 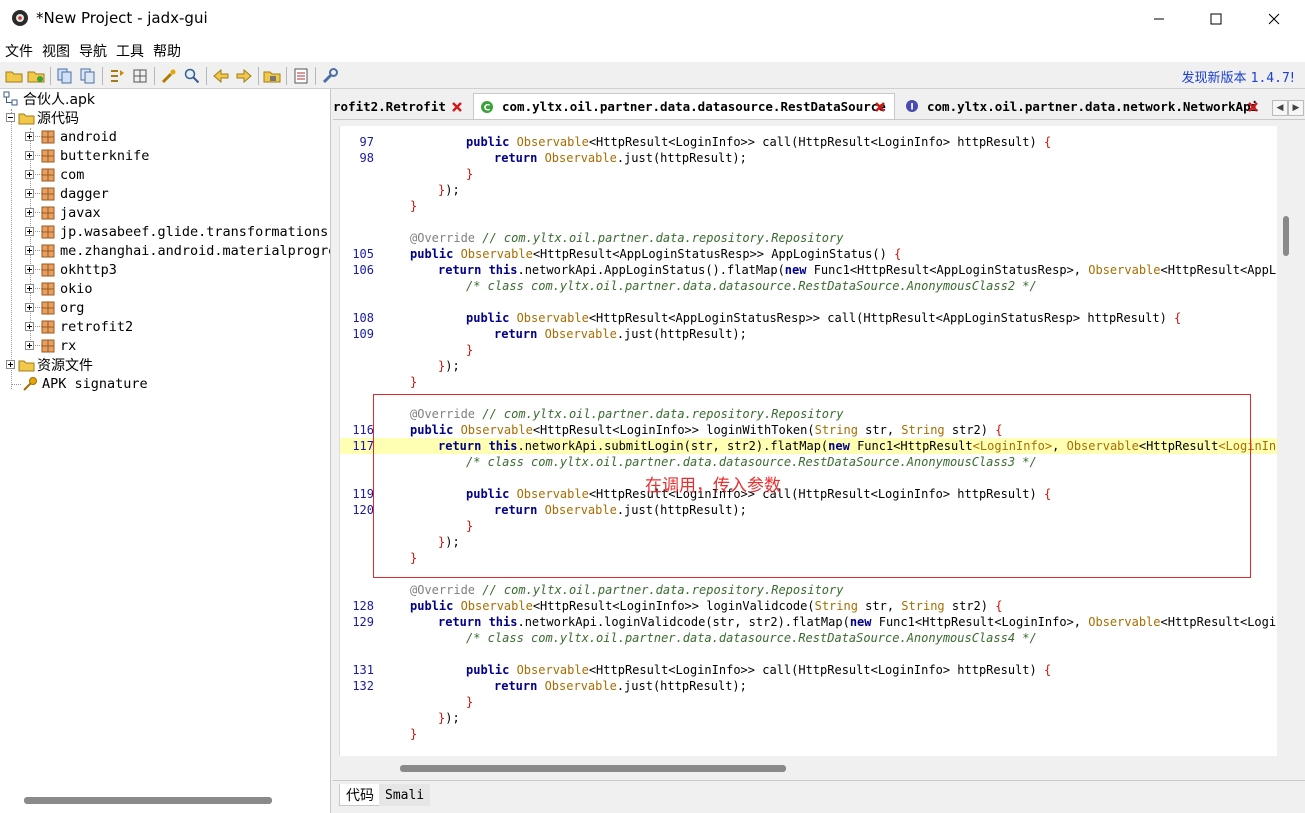 I want to click on tree-horizontal-scrollbar, so click(x=148, y=800).